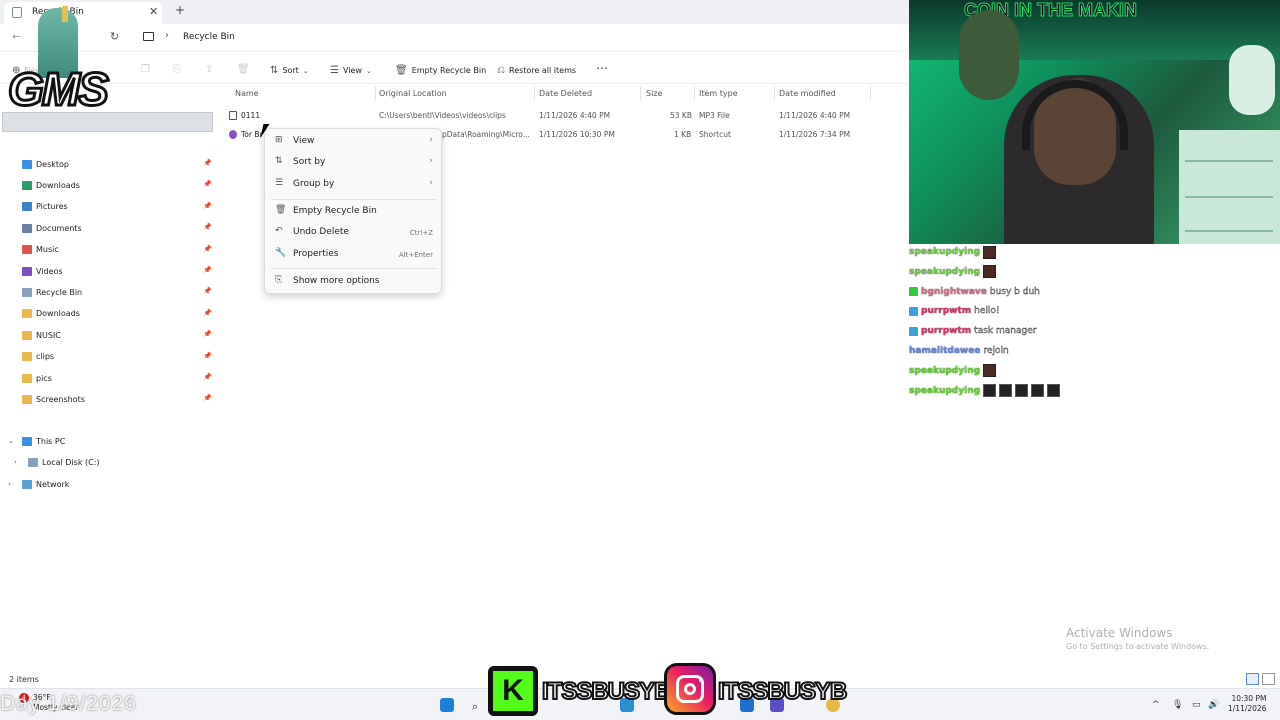 This screenshot has width=1280, height=720. What do you see at coordinates (309, 162) in the screenshot?
I see `menu-label: Sort by` at bounding box center [309, 162].